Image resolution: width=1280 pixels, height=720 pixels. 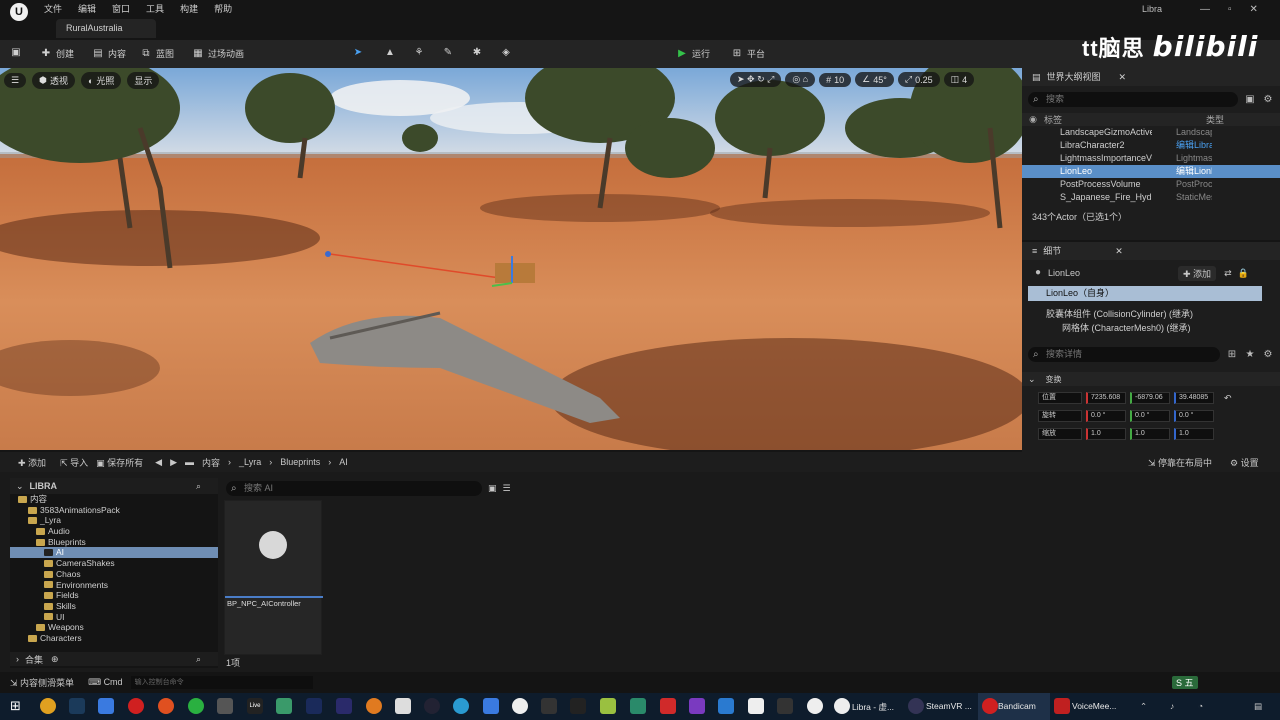 What do you see at coordinates (1060, 416) in the screenshot?
I see `rotation-mode-select: 旋转` at bounding box center [1060, 416].